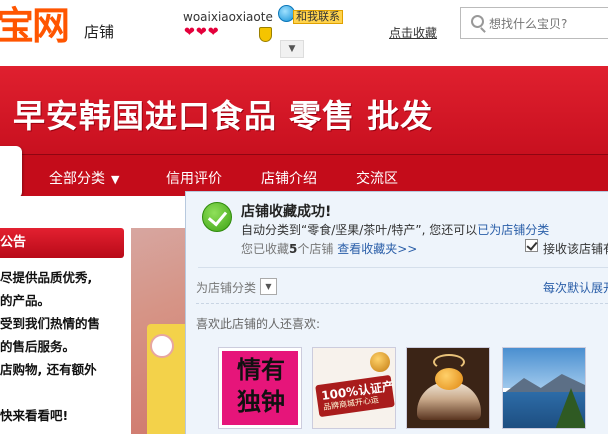 This screenshot has height=434, width=608. I want to click on nav-item-all-categories: 全部分类 ▼, so click(84, 178).